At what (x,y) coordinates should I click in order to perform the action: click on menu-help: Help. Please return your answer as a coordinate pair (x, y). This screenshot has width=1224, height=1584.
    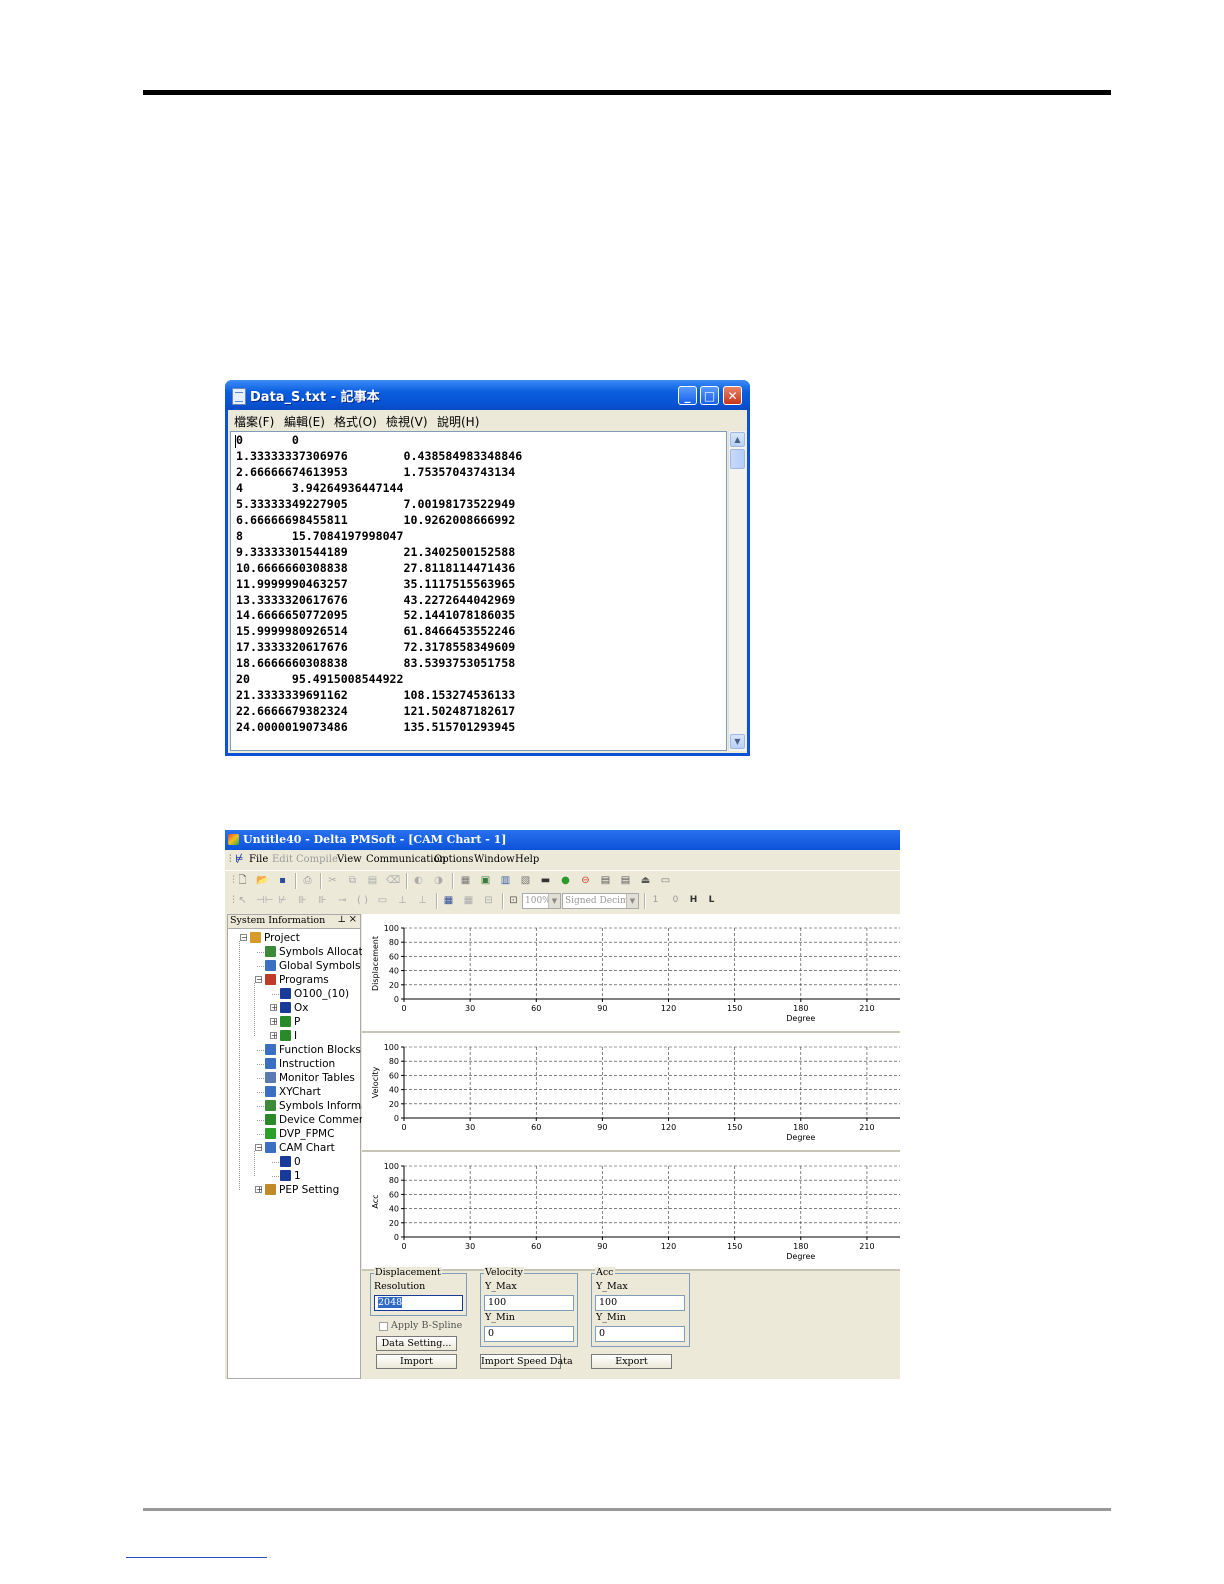
    Looking at the image, I should click on (527, 859).